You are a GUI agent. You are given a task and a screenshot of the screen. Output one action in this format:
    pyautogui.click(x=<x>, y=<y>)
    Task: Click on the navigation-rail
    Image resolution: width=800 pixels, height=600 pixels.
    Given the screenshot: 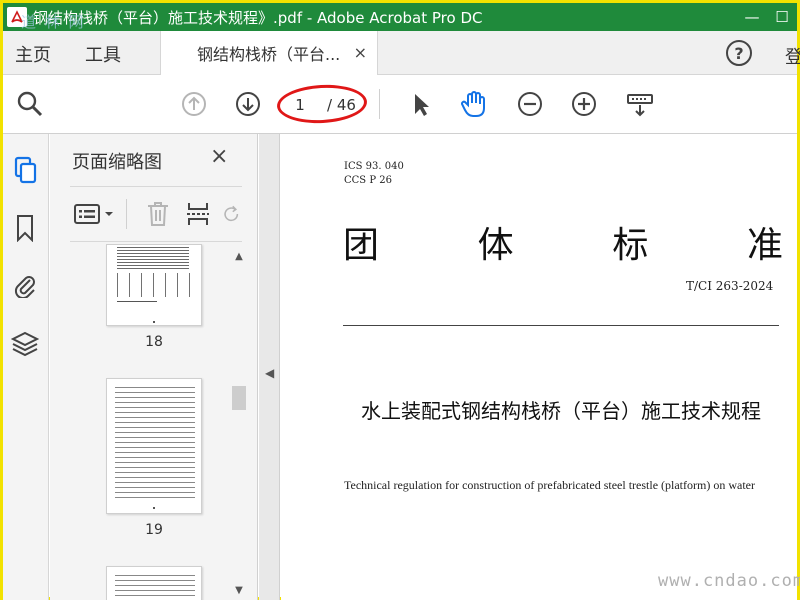 What is the action you would take?
    pyautogui.click(x=26, y=367)
    